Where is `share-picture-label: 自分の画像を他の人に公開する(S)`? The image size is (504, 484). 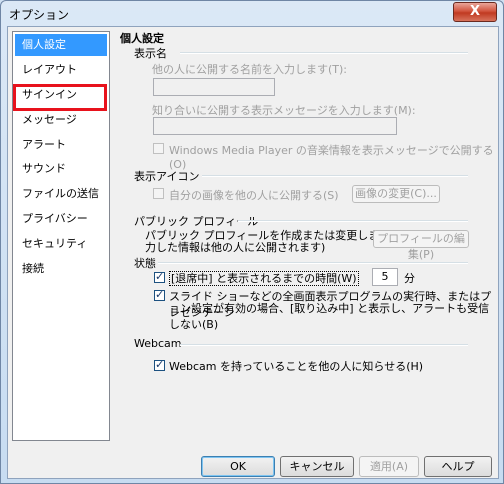 share-picture-label: 自分の画像を他の人に公開する(S) is located at coordinates (254, 195).